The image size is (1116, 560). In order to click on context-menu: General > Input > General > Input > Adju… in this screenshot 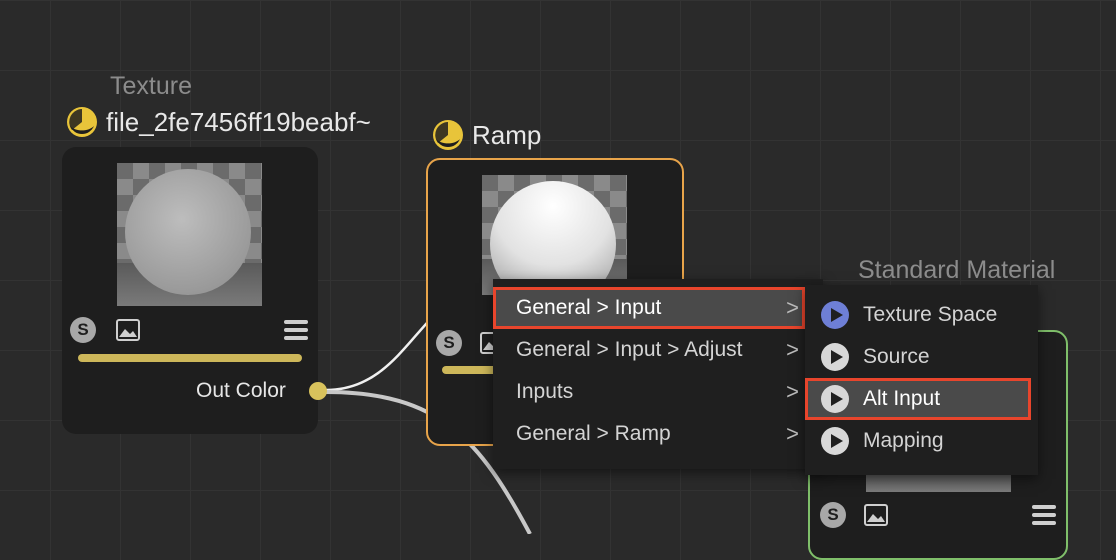, I will do `click(658, 374)`.